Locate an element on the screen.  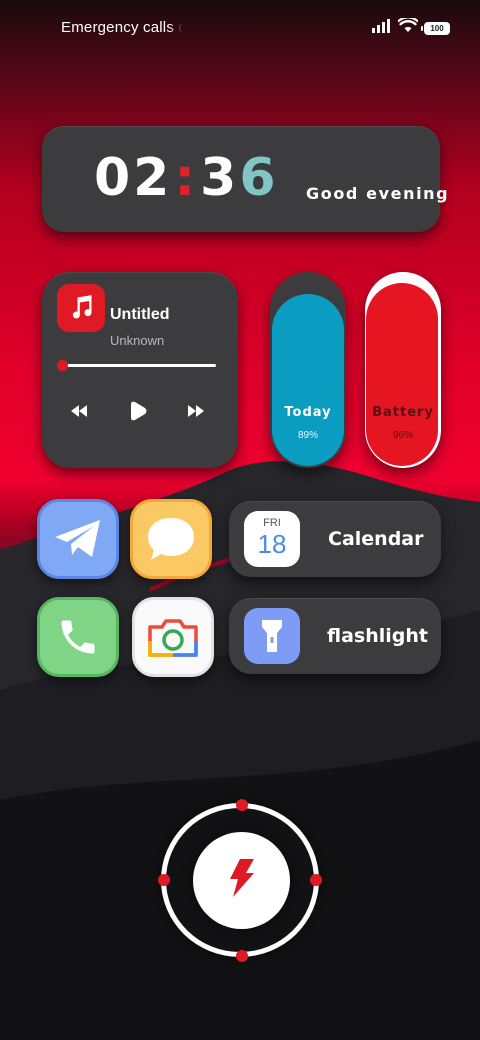
battery-icon: 100 is located at coordinates (435, 28).